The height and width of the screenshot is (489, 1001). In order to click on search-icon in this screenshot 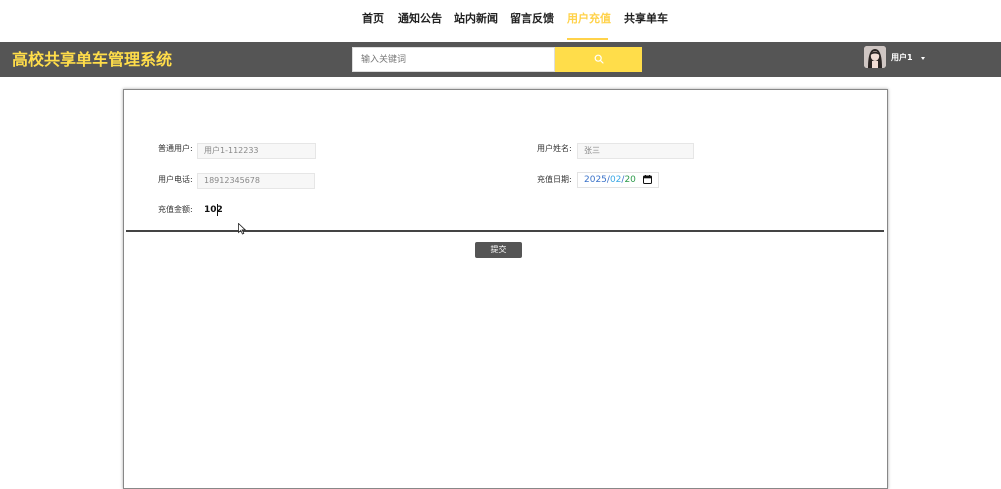, I will do `click(599, 59)`.